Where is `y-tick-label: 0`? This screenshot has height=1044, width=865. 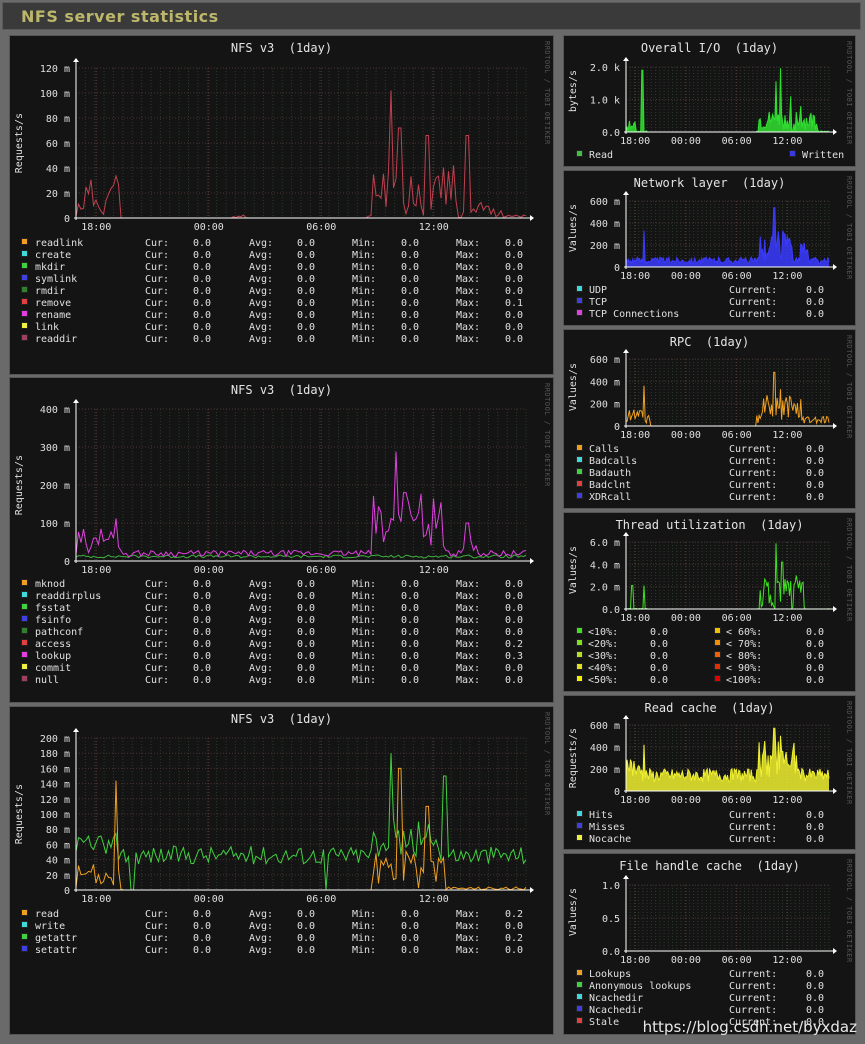 y-tick-label: 0 is located at coordinates (67, 219).